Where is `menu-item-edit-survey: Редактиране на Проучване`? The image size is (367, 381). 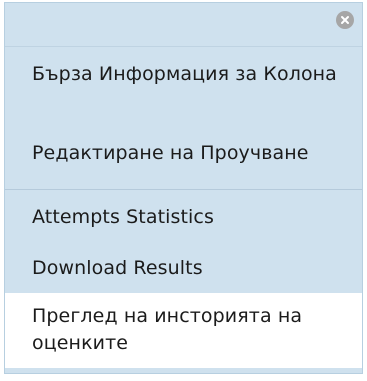
menu-item-edit-survey: Редактиране на Проучване is located at coordinates (183, 153).